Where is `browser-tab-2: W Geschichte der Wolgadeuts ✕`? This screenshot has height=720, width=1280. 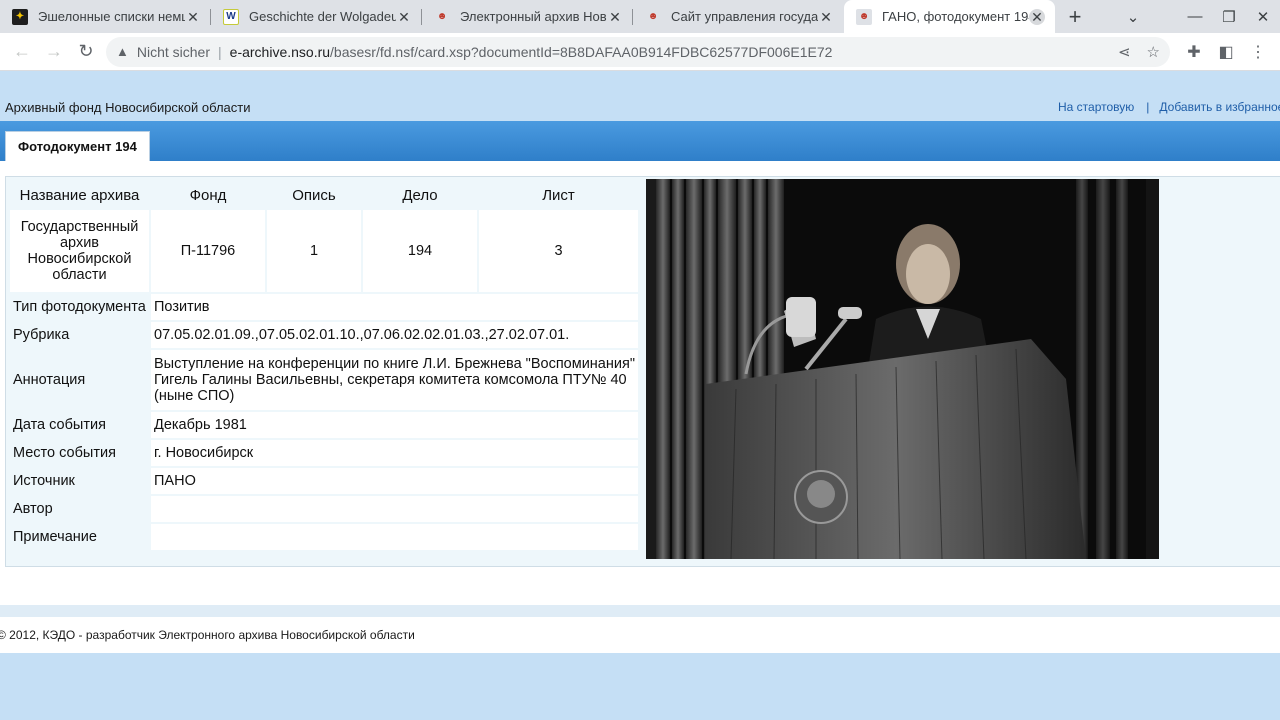 browser-tab-2: W Geschichte der Wolgadeuts ✕ is located at coordinates (316, 16).